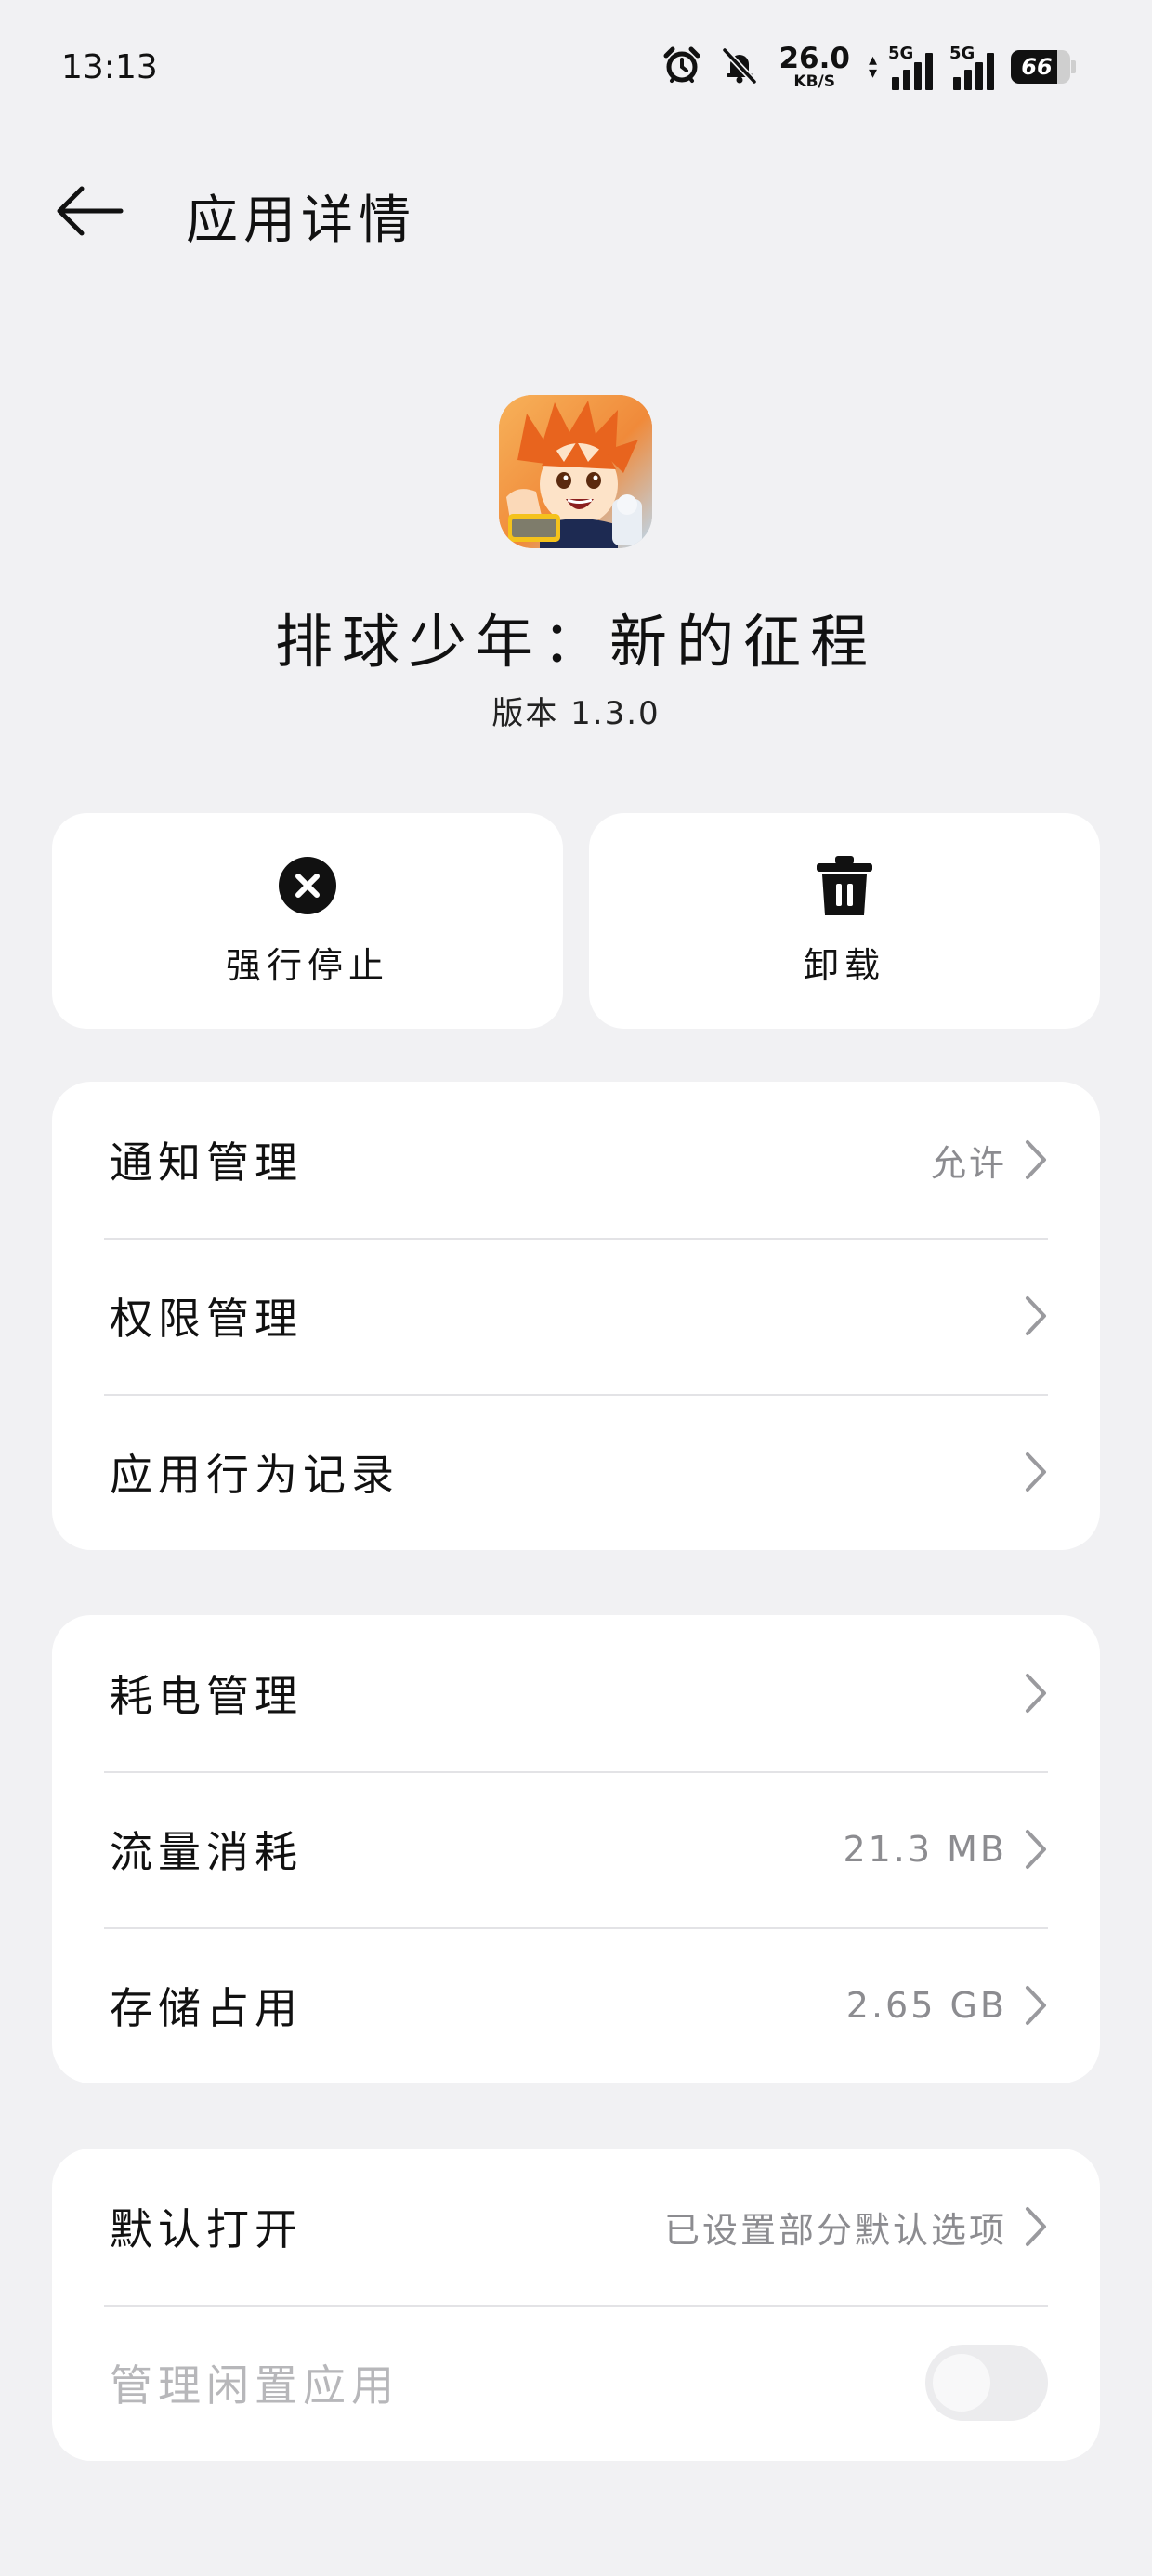 The height and width of the screenshot is (2576, 1152). I want to click on signal-icon-sim1: 5G, so click(910, 67).